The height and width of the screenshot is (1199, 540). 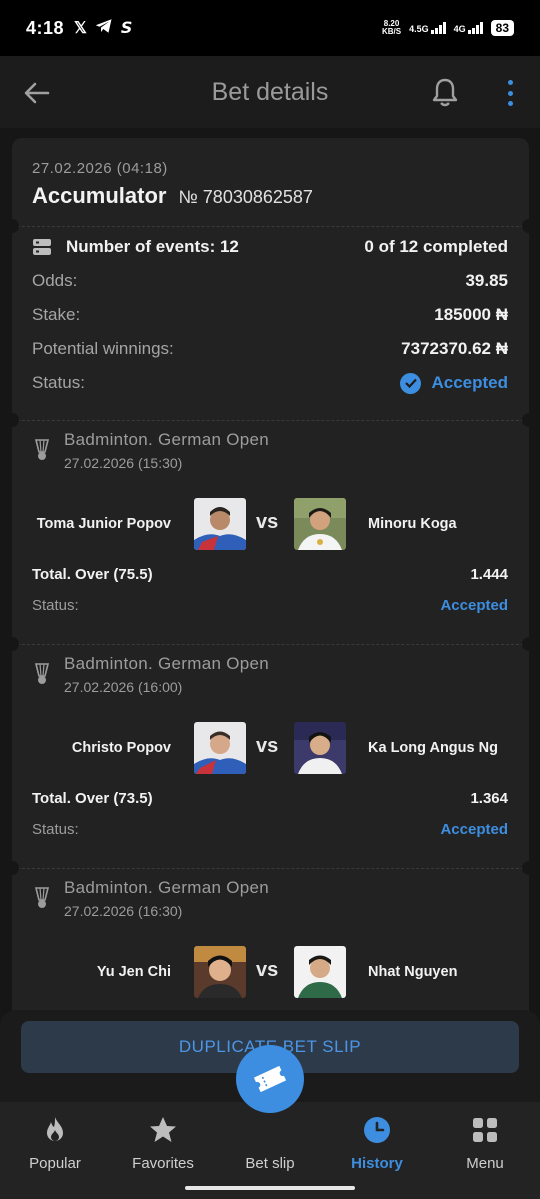 I want to click on stake-label: Stake:, so click(x=56, y=314).